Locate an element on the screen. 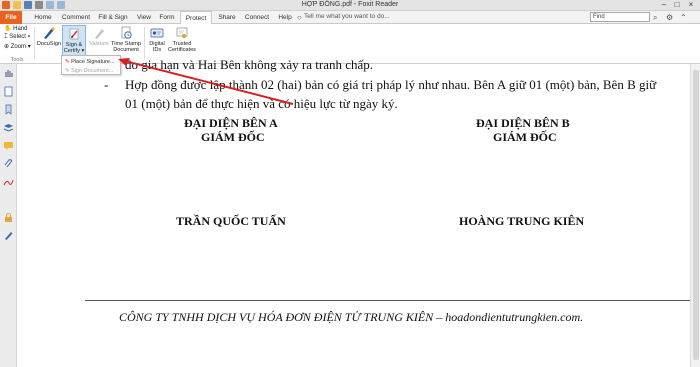 The height and width of the screenshot is (367, 700). docusign-icon is located at coordinates (49, 33).